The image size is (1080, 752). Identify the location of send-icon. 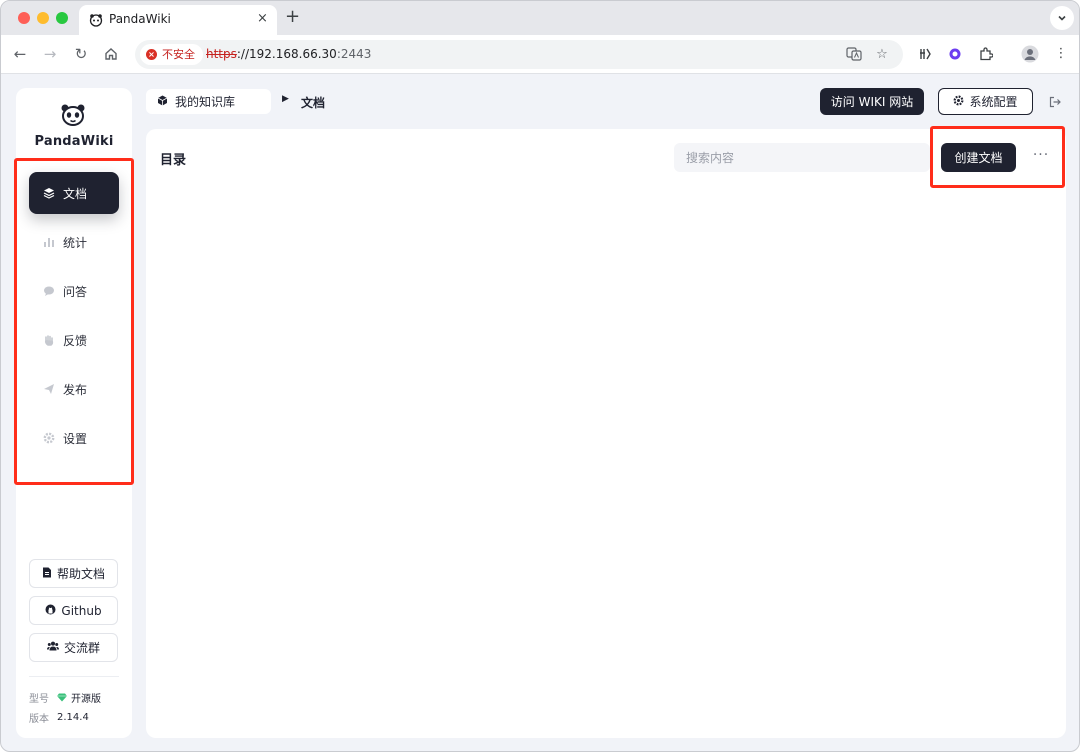
(49, 389).